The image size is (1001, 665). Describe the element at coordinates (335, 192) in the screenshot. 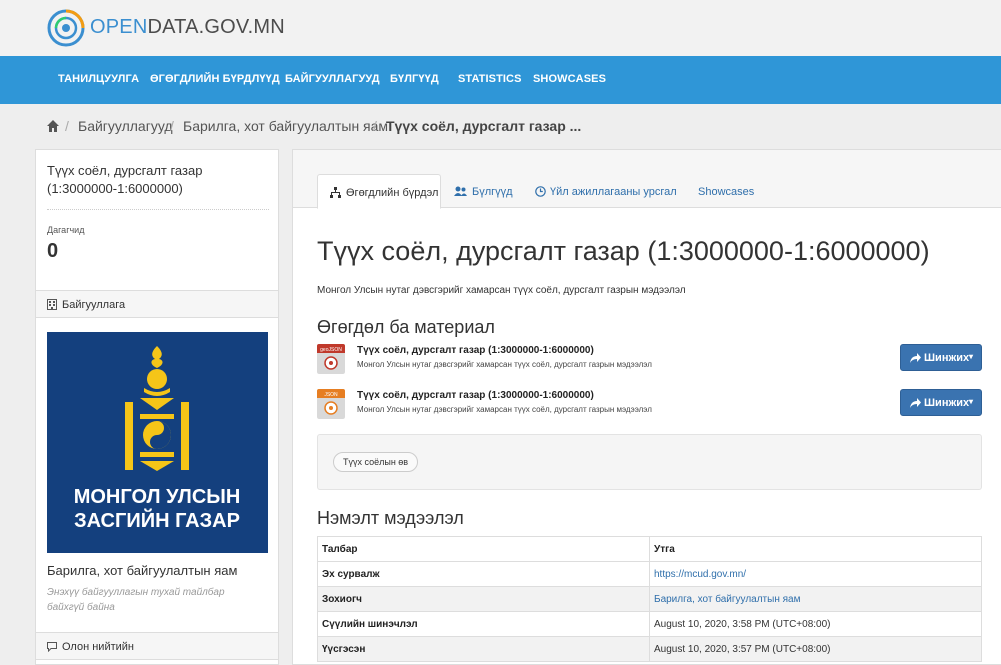

I see `sitemap-icon` at that location.